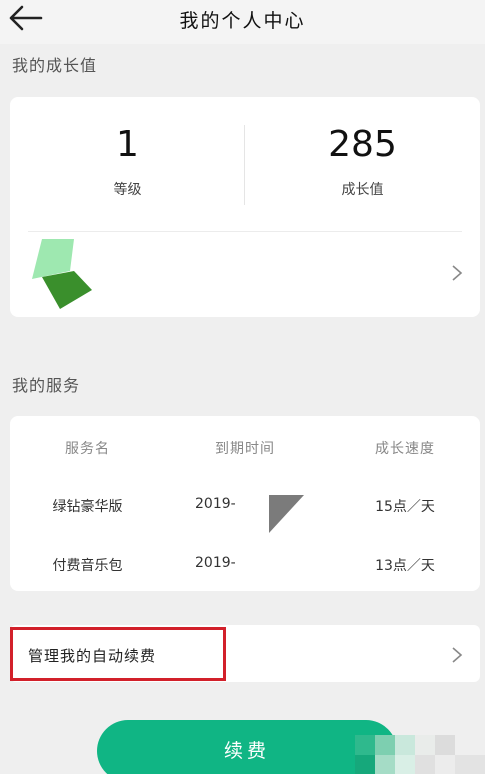  Describe the element at coordinates (362, 144) in the screenshot. I see `growth-points-value: 285` at that location.